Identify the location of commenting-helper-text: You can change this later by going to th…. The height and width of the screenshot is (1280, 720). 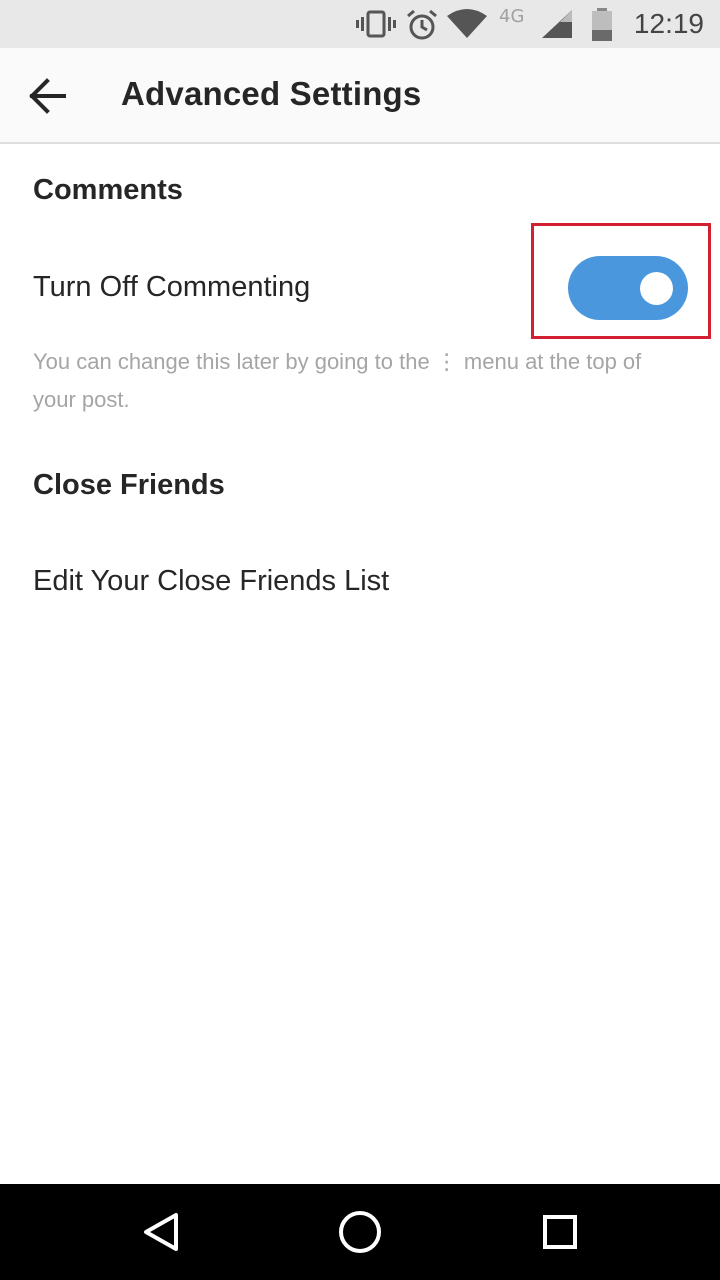
(337, 380).